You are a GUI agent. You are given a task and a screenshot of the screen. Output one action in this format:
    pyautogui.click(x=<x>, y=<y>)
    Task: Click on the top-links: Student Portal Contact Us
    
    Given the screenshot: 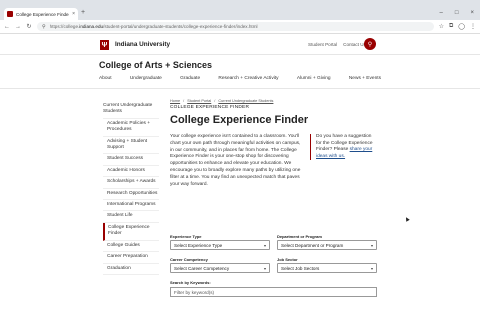 What is the action you would take?
    pyautogui.click(x=337, y=44)
    